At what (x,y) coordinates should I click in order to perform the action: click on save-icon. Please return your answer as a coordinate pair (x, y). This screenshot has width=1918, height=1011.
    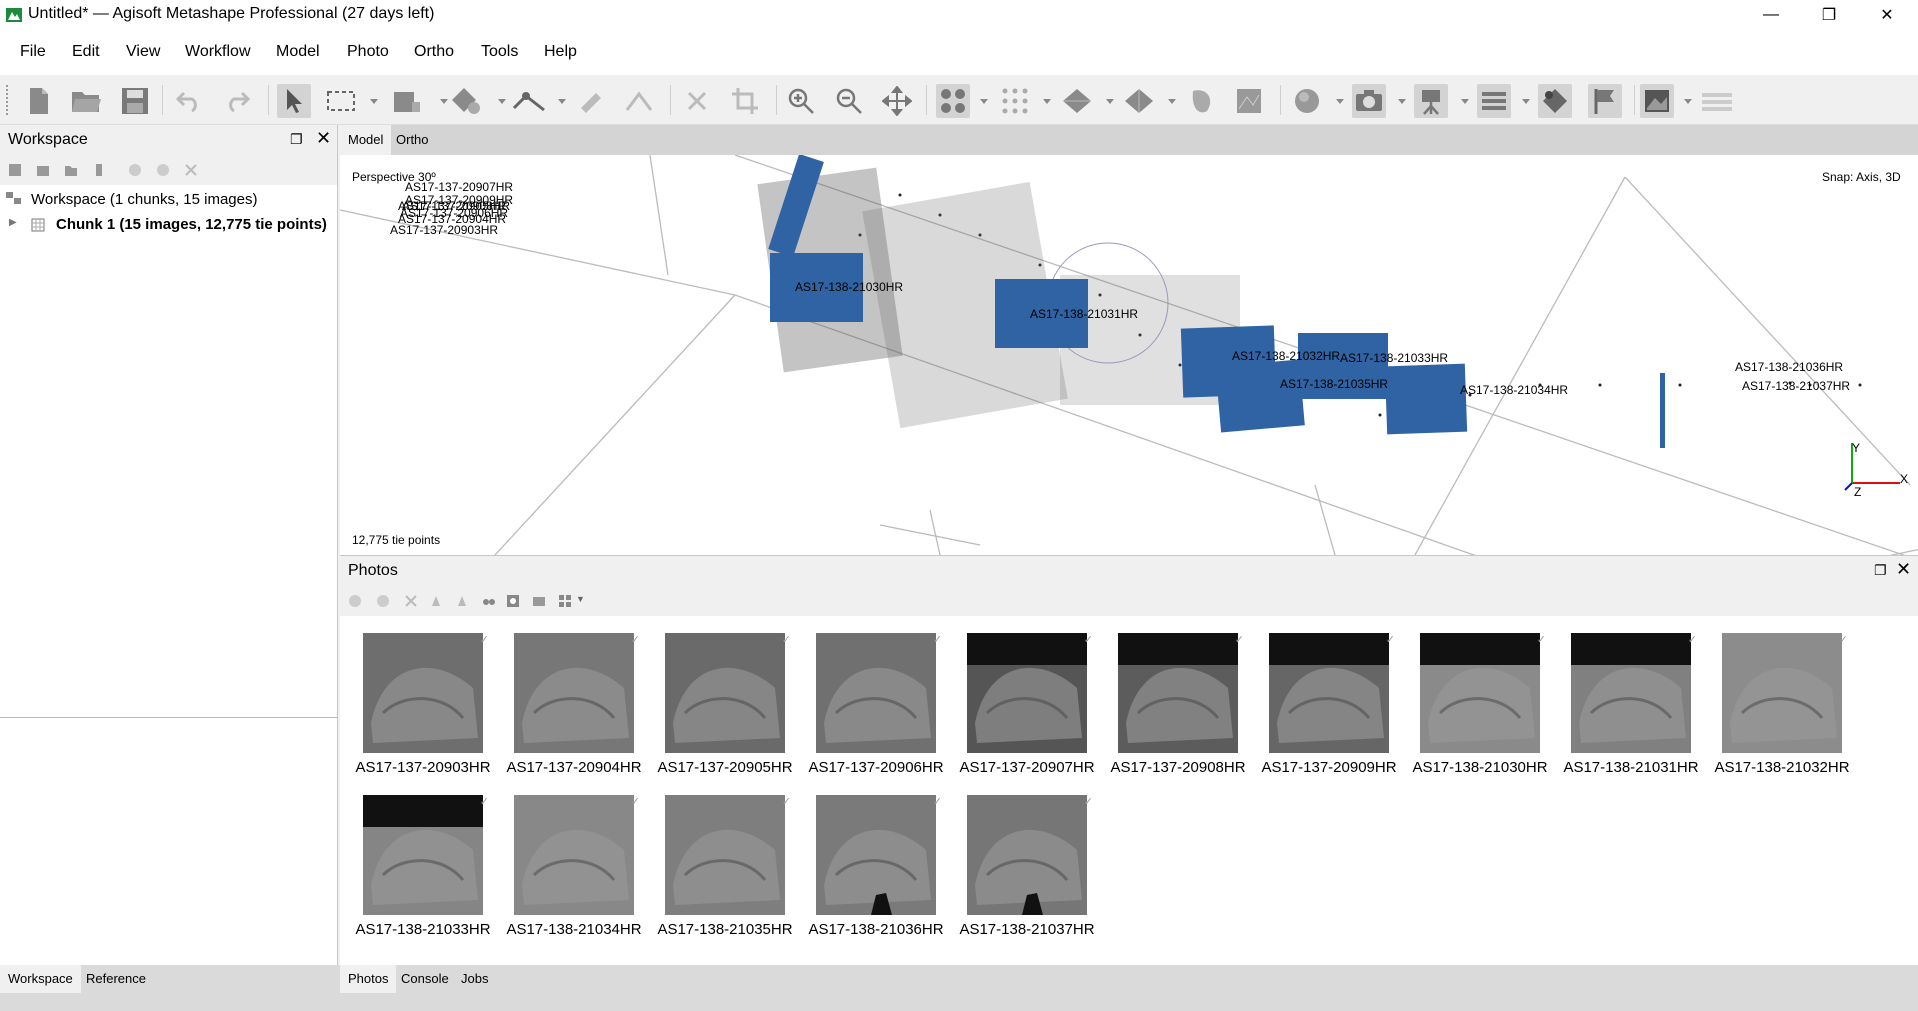
    Looking at the image, I should click on (135, 101).